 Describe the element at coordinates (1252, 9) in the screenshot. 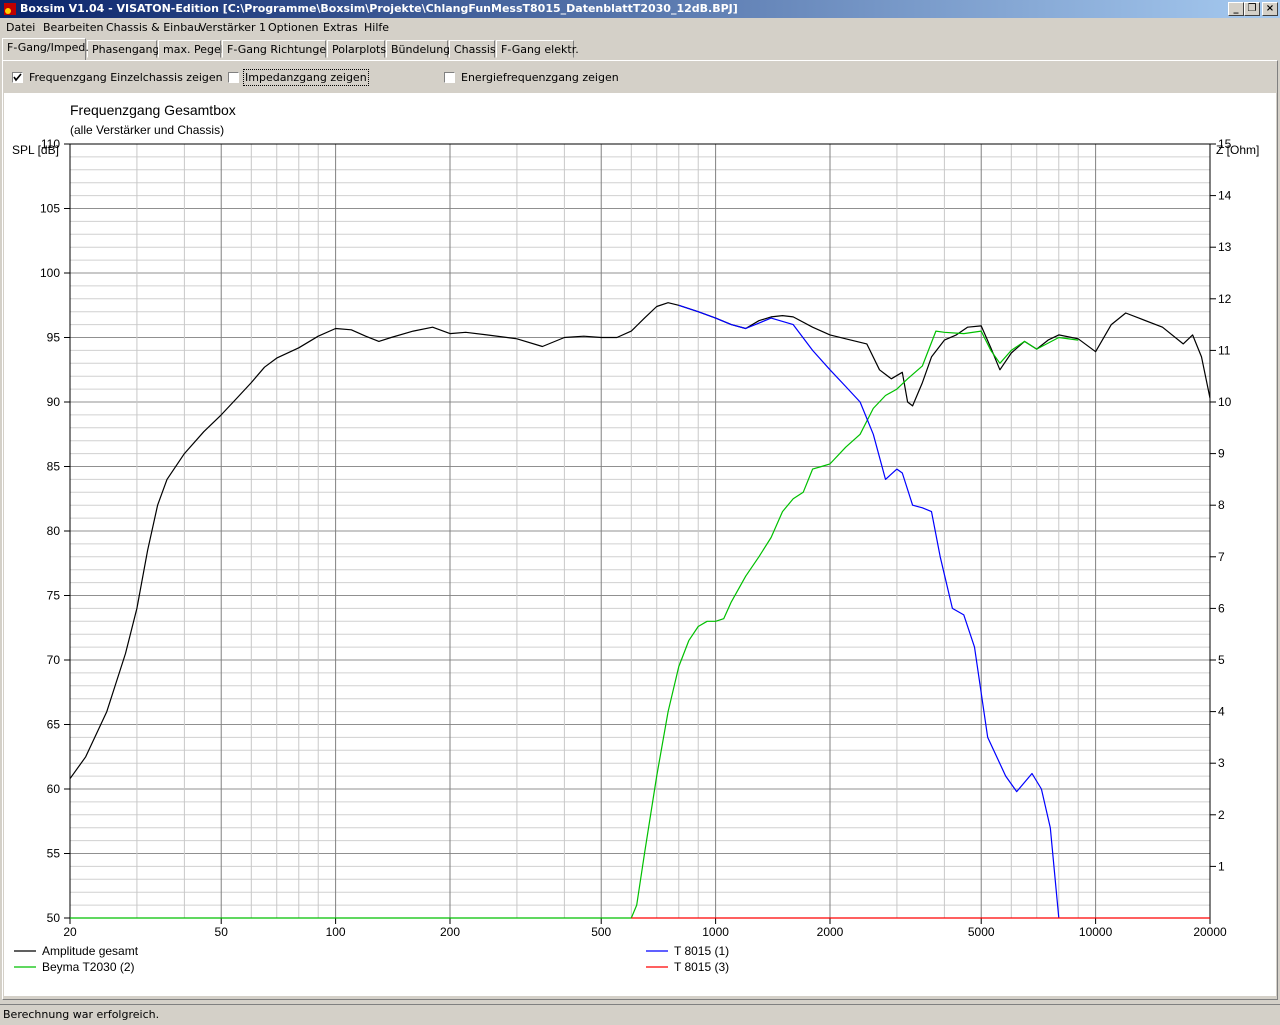

I see `restore-button: ❐` at that location.